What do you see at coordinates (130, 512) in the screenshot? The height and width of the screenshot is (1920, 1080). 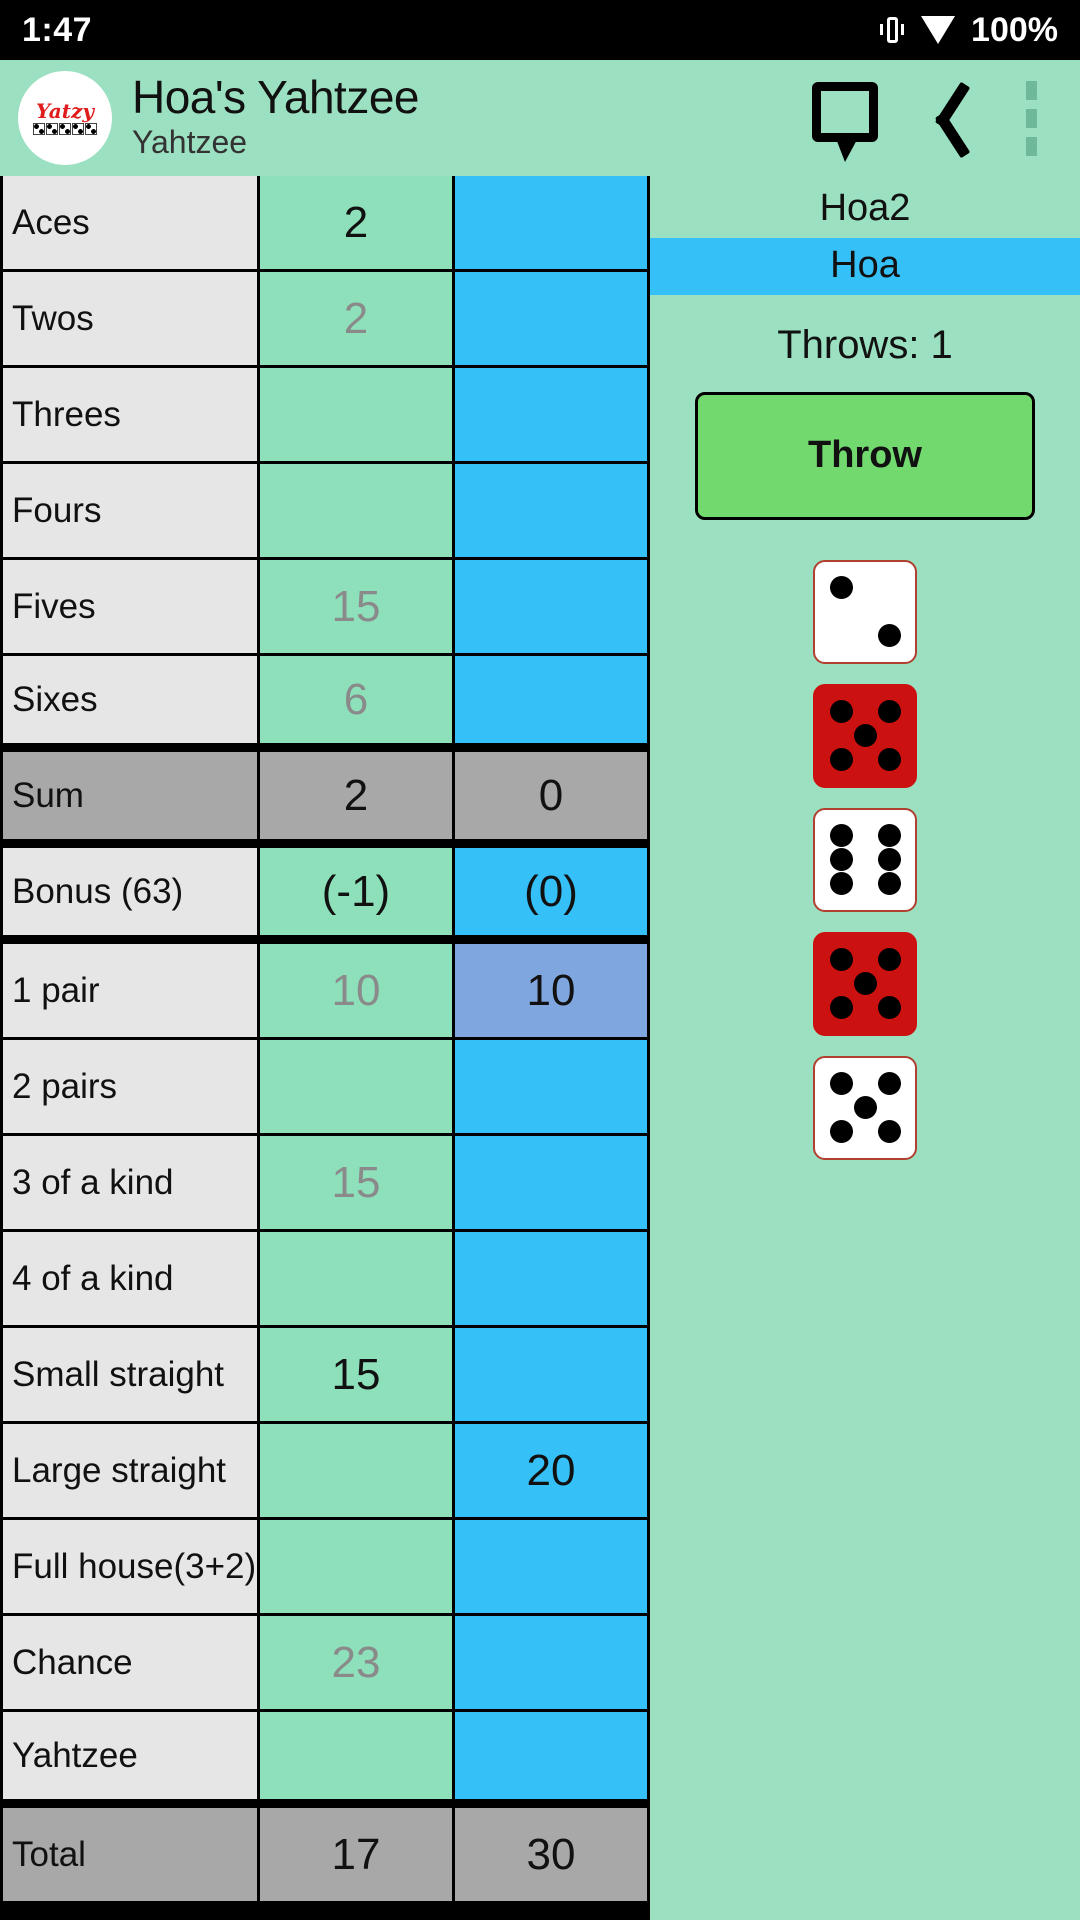 I see `score-category-label: Fours` at bounding box center [130, 512].